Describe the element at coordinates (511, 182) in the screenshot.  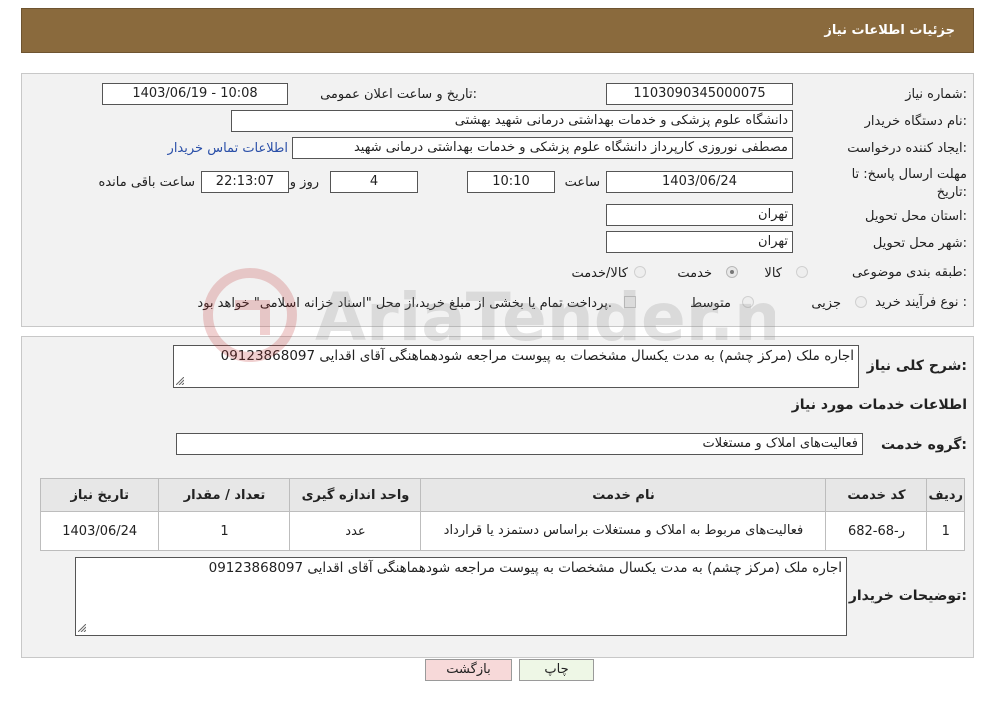
I see `deadline-time-field: 10:10` at that location.